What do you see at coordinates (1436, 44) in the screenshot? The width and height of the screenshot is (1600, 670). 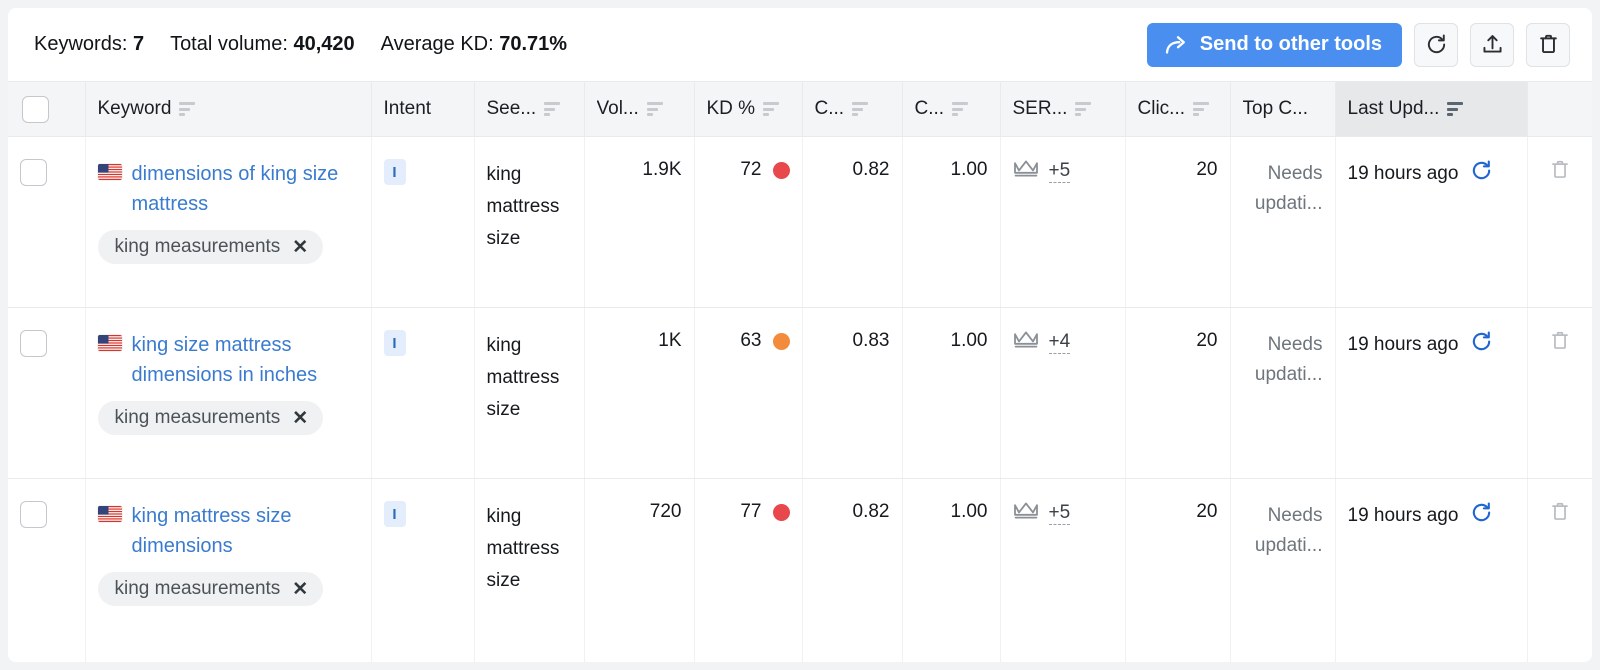 I see `refresh-button` at bounding box center [1436, 44].